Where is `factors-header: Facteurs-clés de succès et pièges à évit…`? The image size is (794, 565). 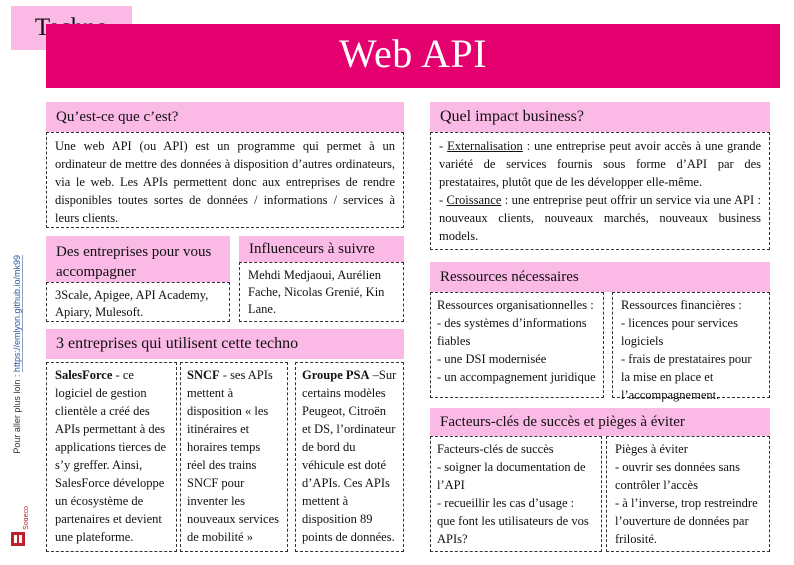 factors-header: Facteurs-clés de succès et pièges à évit… is located at coordinates (600, 422).